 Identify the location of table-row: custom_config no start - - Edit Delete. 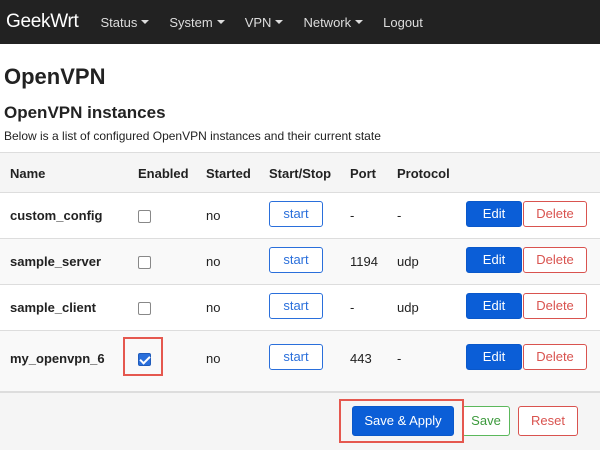
(300, 215).